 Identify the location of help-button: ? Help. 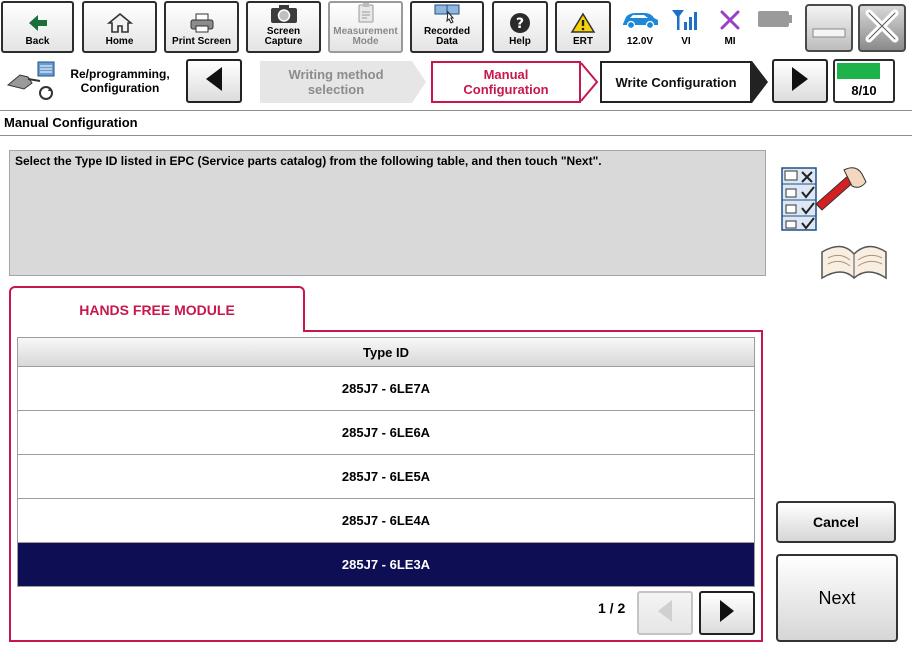
(520, 27).